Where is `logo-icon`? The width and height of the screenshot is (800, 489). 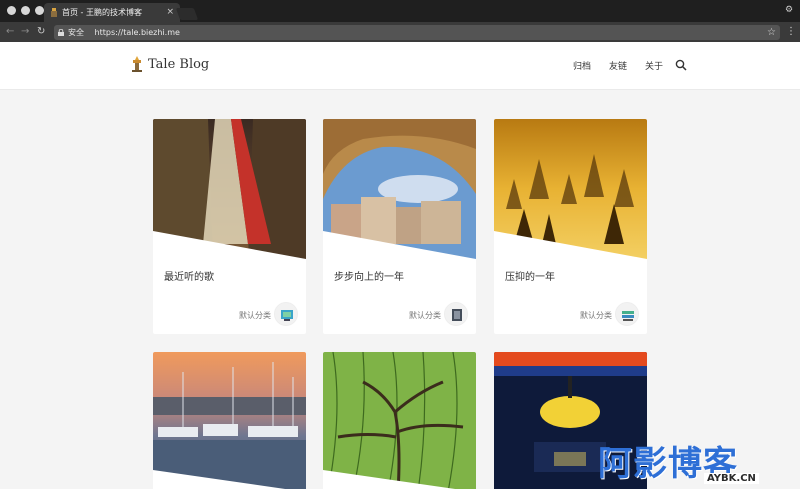
logo-icon is located at coordinates (137, 64).